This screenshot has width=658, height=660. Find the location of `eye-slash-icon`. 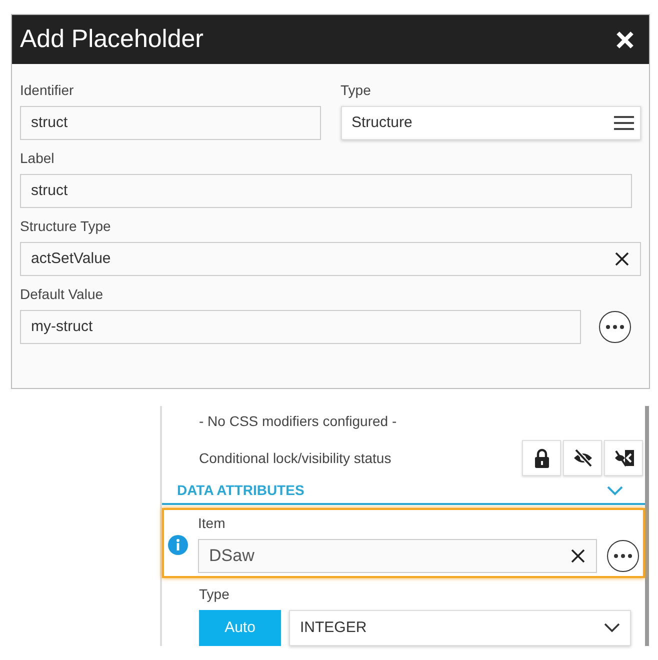

eye-slash-icon is located at coordinates (582, 458).